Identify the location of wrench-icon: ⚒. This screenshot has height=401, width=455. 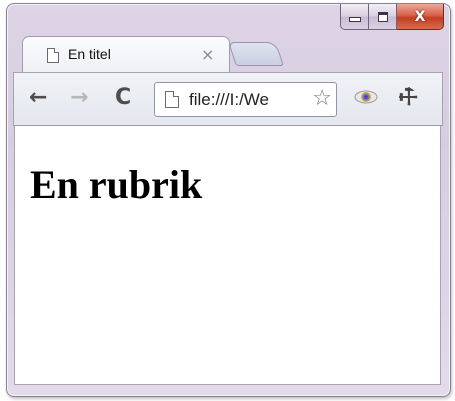
(409, 98).